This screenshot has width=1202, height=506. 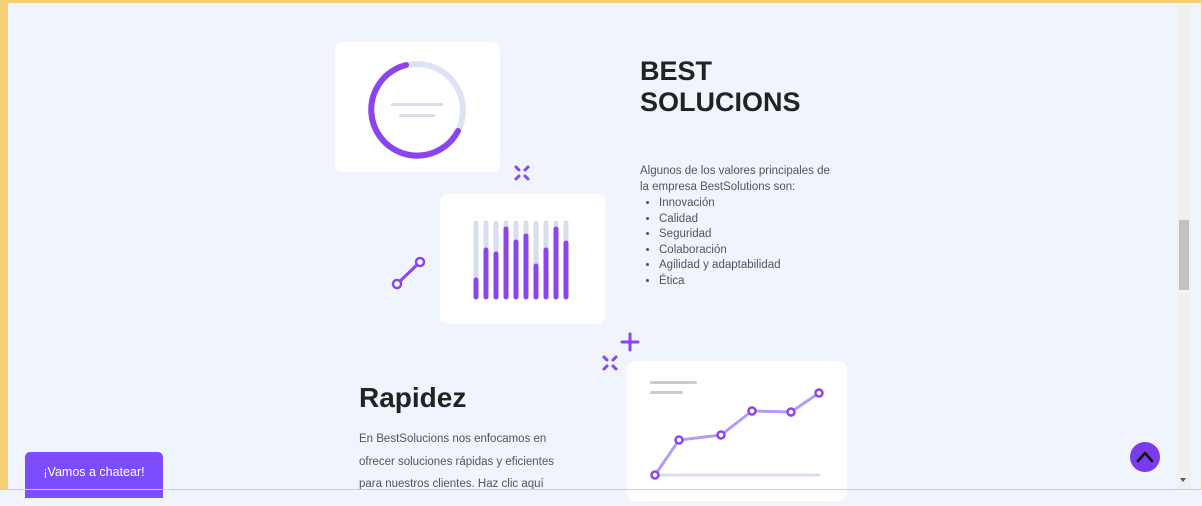 I want to click on bar-chart-card, so click(x=522, y=259).